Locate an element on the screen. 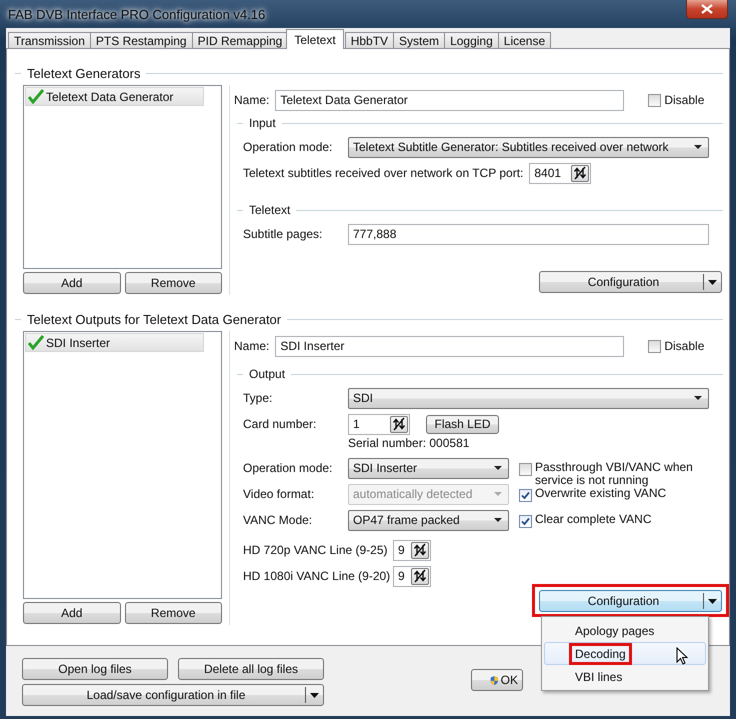 This screenshot has height=719, width=736. menu-item: Apology pages is located at coordinates (625, 630).